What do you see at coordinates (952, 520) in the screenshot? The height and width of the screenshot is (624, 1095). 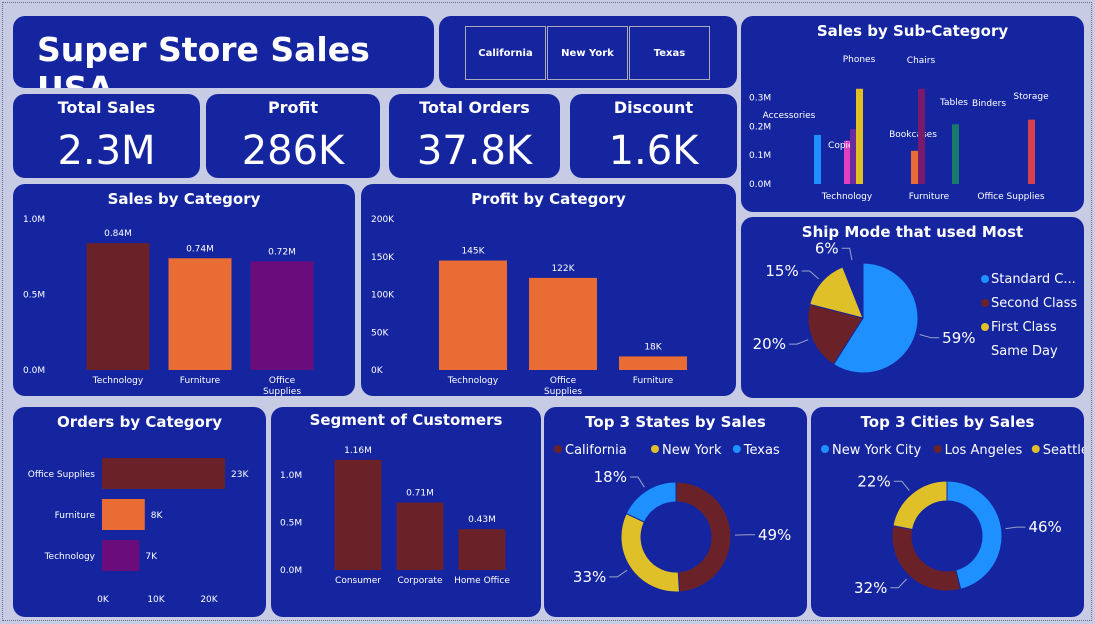 I see `top3-cities-chart: New York City Los Angeles Seattle 46% 32% 22%` at bounding box center [952, 520].